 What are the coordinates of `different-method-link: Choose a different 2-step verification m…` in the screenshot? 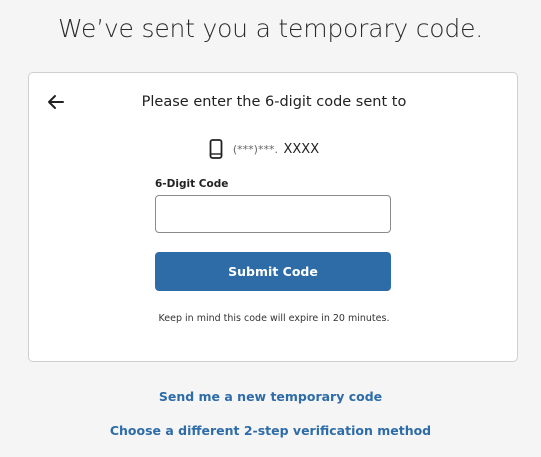 It's located at (270, 430).